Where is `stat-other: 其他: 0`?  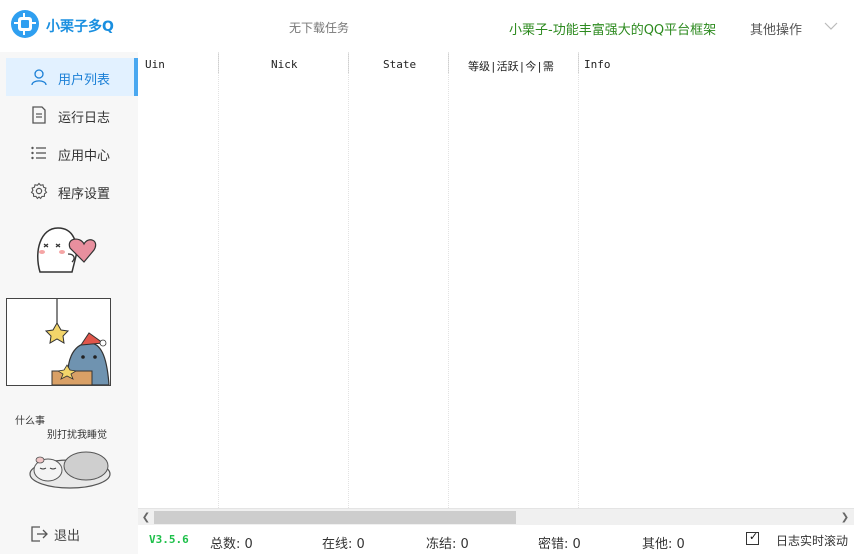
stat-other: 其他: 0 is located at coordinates (663, 542).